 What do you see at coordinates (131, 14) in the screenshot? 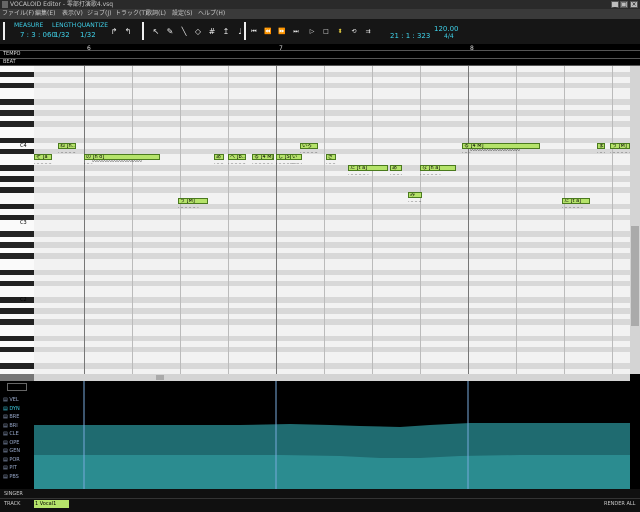
I see `menu-track: トラック(T)` at bounding box center [131, 14].